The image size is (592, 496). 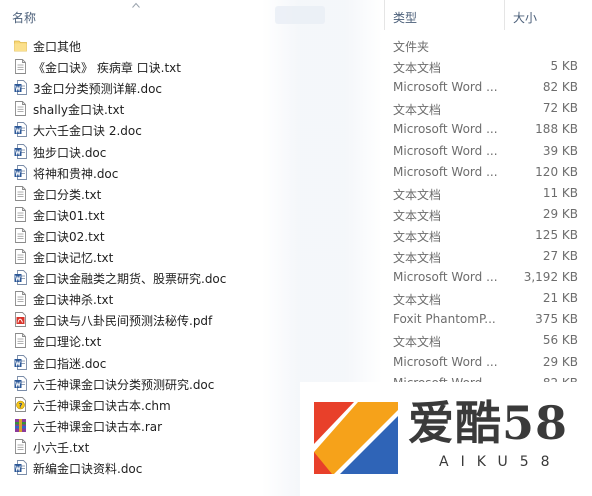 I want to click on file-name: 六壬神课金口诀分类预测研究.doc, so click(x=123, y=384).